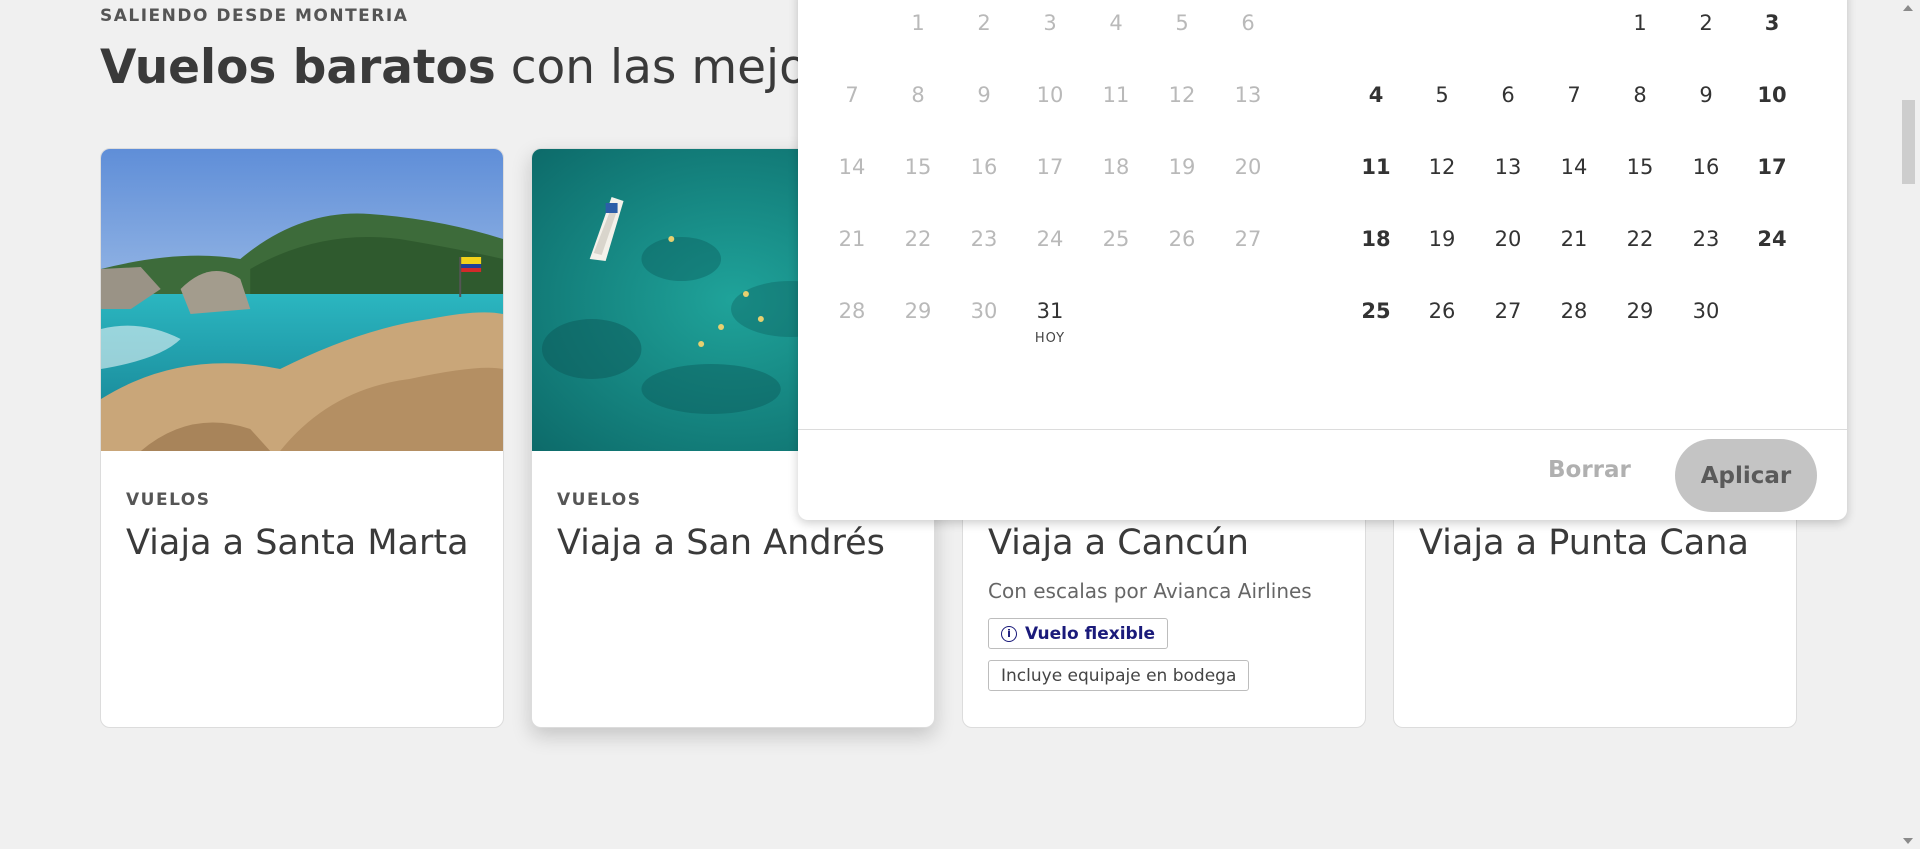  Describe the element at coordinates (1706, 324) in the screenshot. I see `calendar-day: 30` at that location.